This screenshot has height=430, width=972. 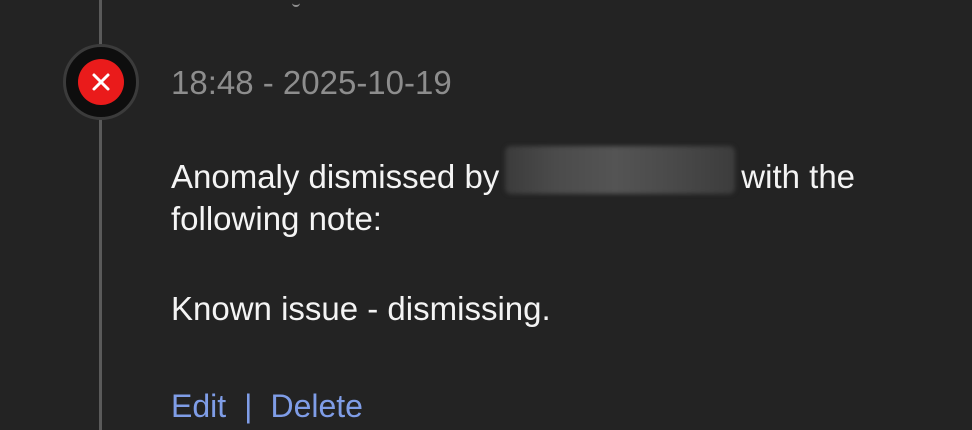 What do you see at coordinates (620, 170) in the screenshot?
I see `redacted-user-name` at bounding box center [620, 170].